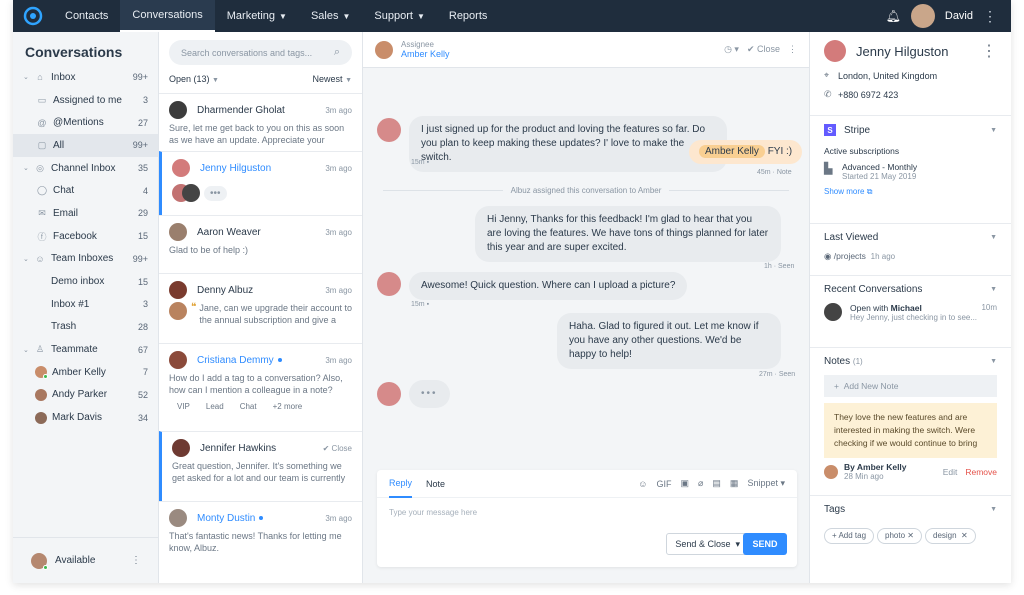 This screenshot has width=1024, height=595. I want to click on tab-reply: Reply, so click(401, 484).